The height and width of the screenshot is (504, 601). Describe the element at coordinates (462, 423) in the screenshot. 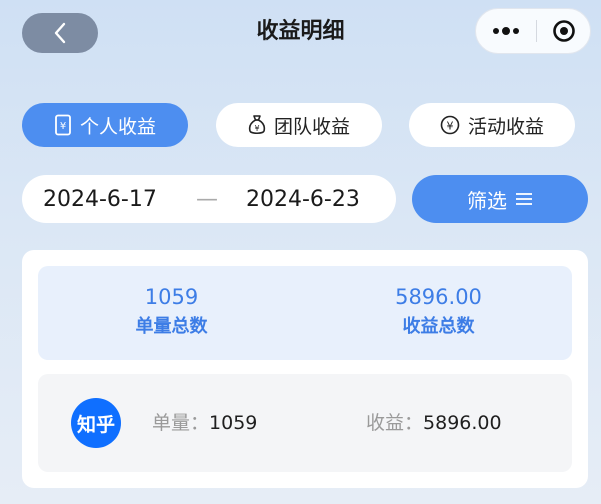

I see `income-value: 5896.00` at that location.